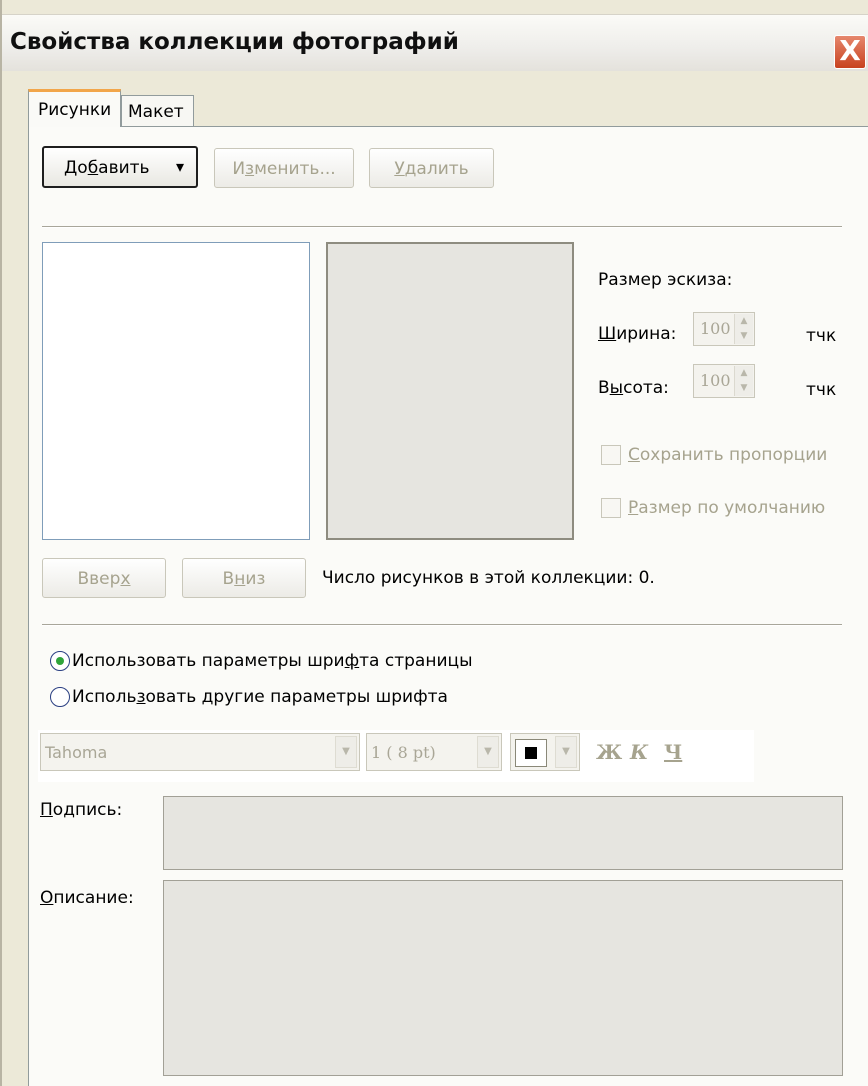  Describe the element at coordinates (416, 661) in the screenshot. I see `use-page-font-rest: та страницы` at that location.